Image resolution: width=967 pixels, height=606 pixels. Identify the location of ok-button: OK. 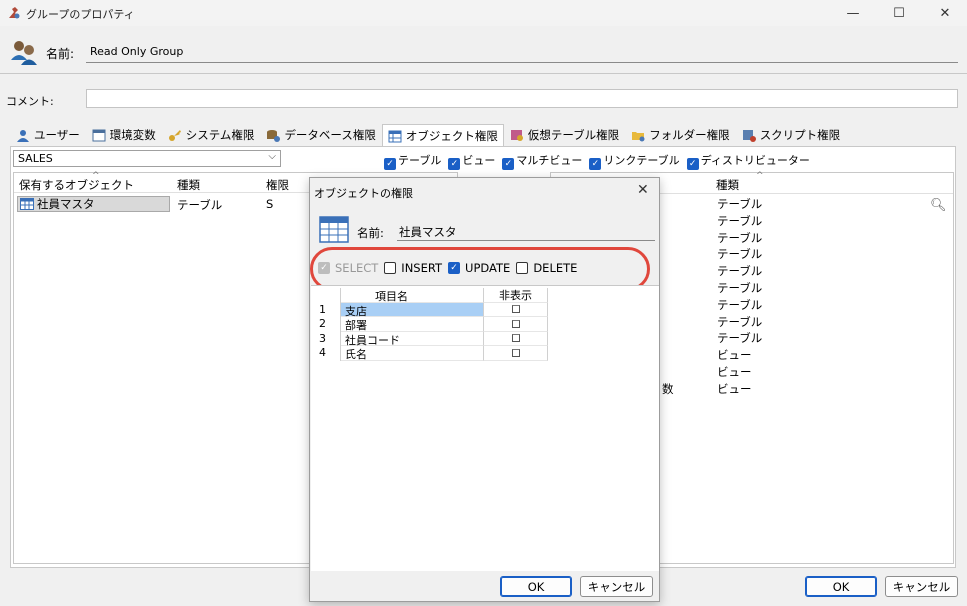
(841, 586).